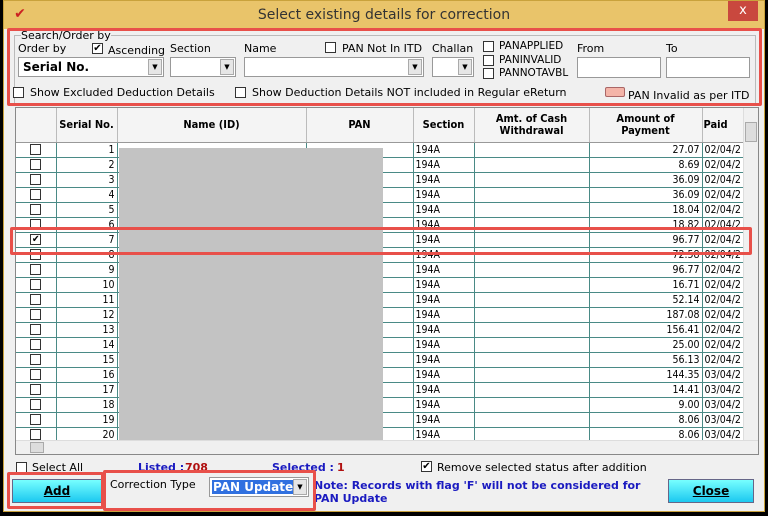 The width and height of the screenshot is (768, 516). What do you see at coordinates (444, 125) in the screenshot?
I see `col-section: Section` at bounding box center [444, 125].